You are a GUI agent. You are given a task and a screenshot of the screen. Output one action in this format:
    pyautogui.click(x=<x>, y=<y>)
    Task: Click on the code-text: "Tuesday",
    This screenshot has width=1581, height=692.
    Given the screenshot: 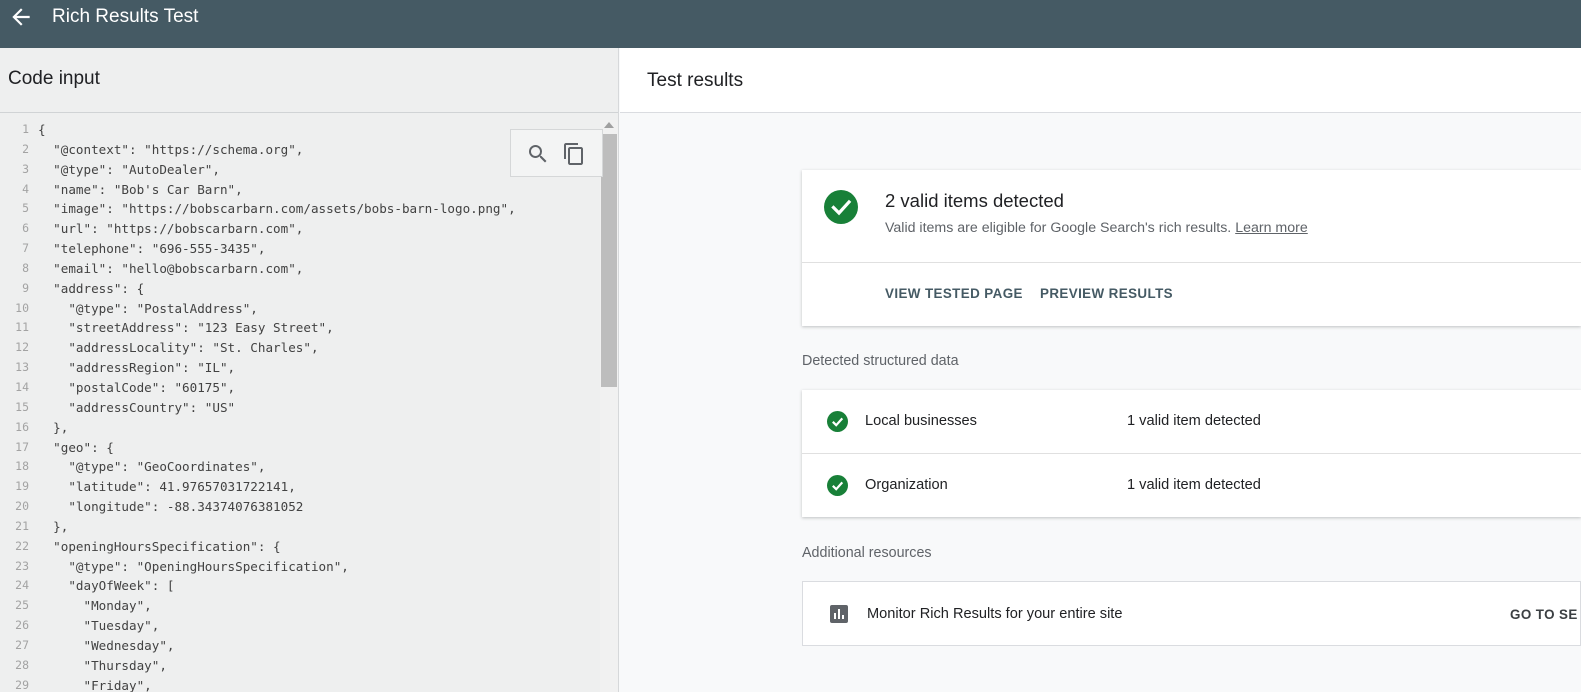 What is the action you would take?
    pyautogui.click(x=99, y=626)
    